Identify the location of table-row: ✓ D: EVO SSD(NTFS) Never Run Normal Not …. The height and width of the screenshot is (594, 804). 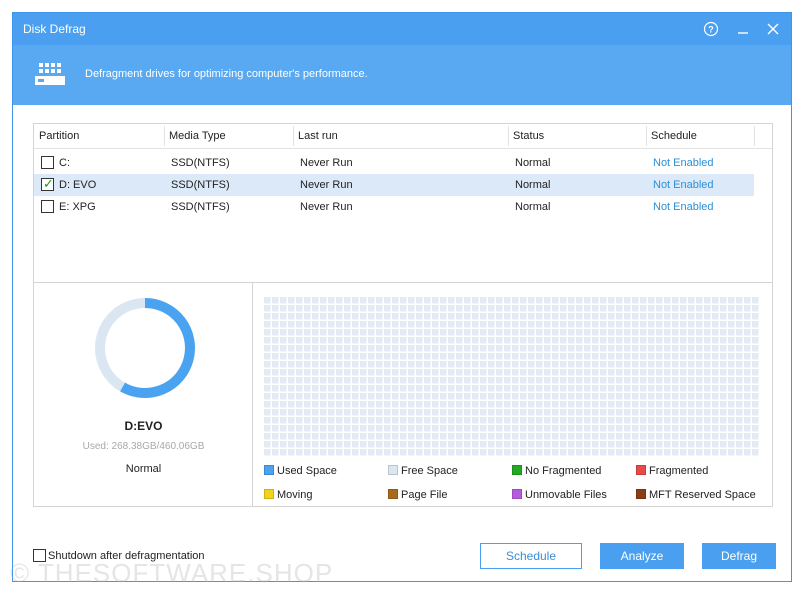
(394, 185).